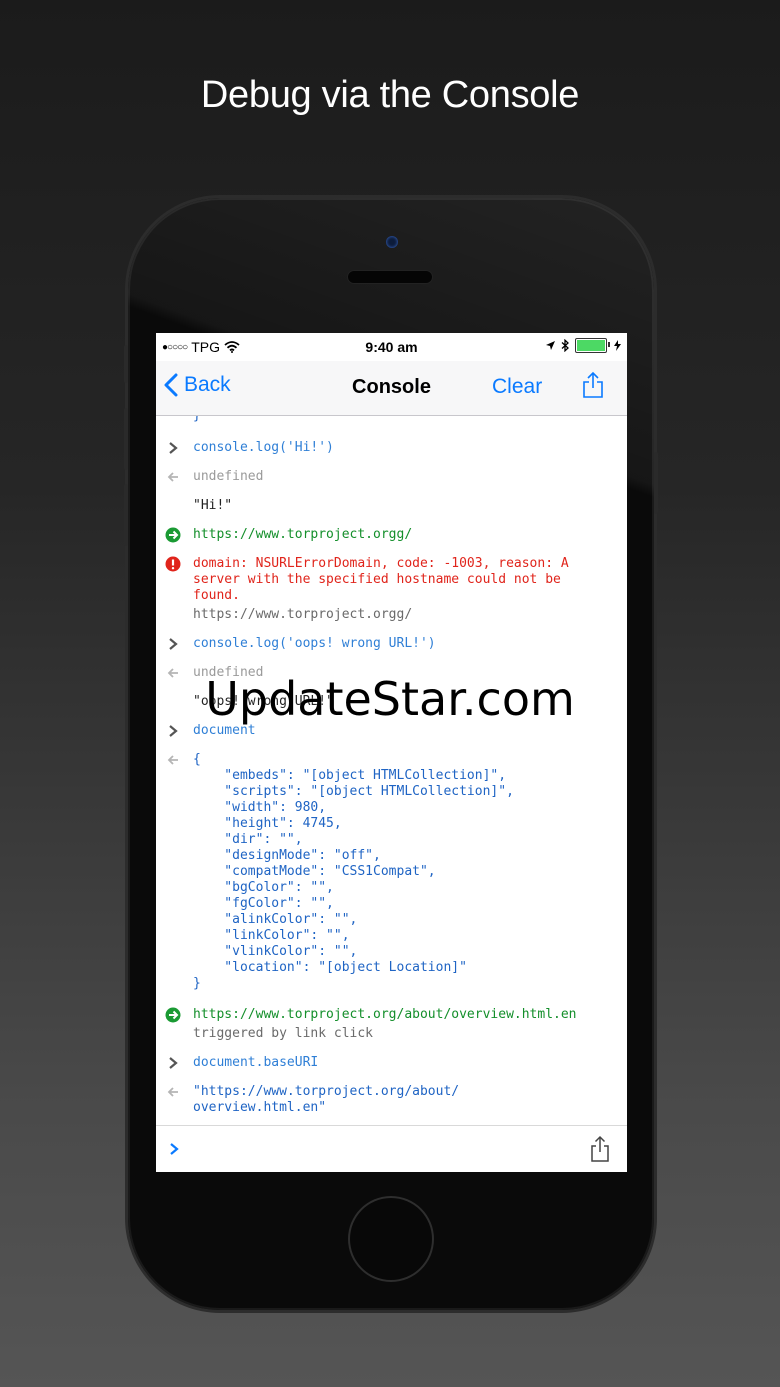 This screenshot has width=780, height=1387. What do you see at coordinates (617, 345) in the screenshot?
I see `charging-bolt-icon` at bounding box center [617, 345].